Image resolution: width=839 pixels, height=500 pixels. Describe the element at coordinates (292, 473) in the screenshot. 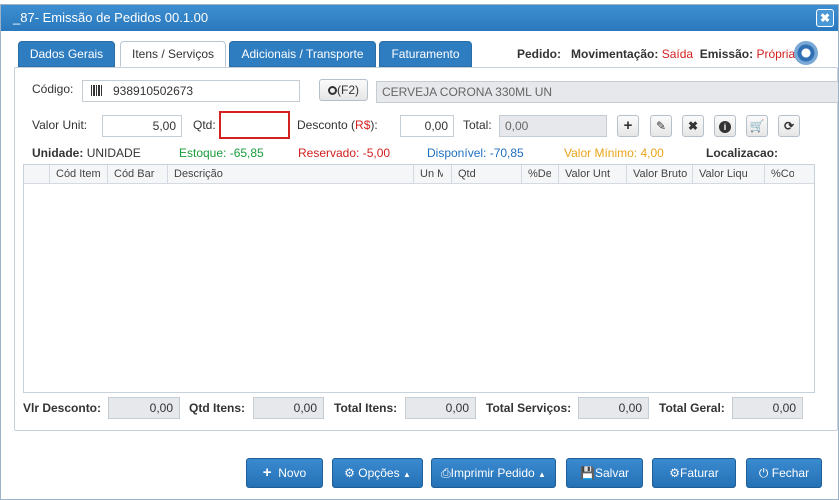

I see `novo-label: Novo` at that location.